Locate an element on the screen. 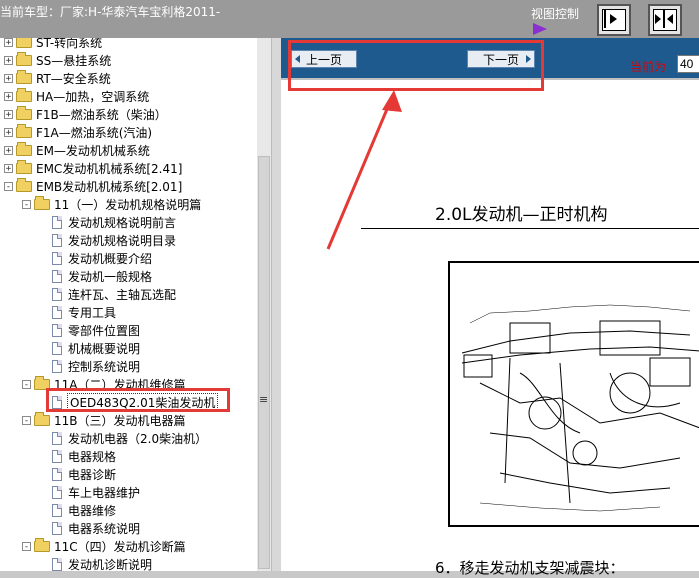 The height and width of the screenshot is (578, 699). tree-item-label: EMB发动机机械系统[2.01] is located at coordinates (109, 186).